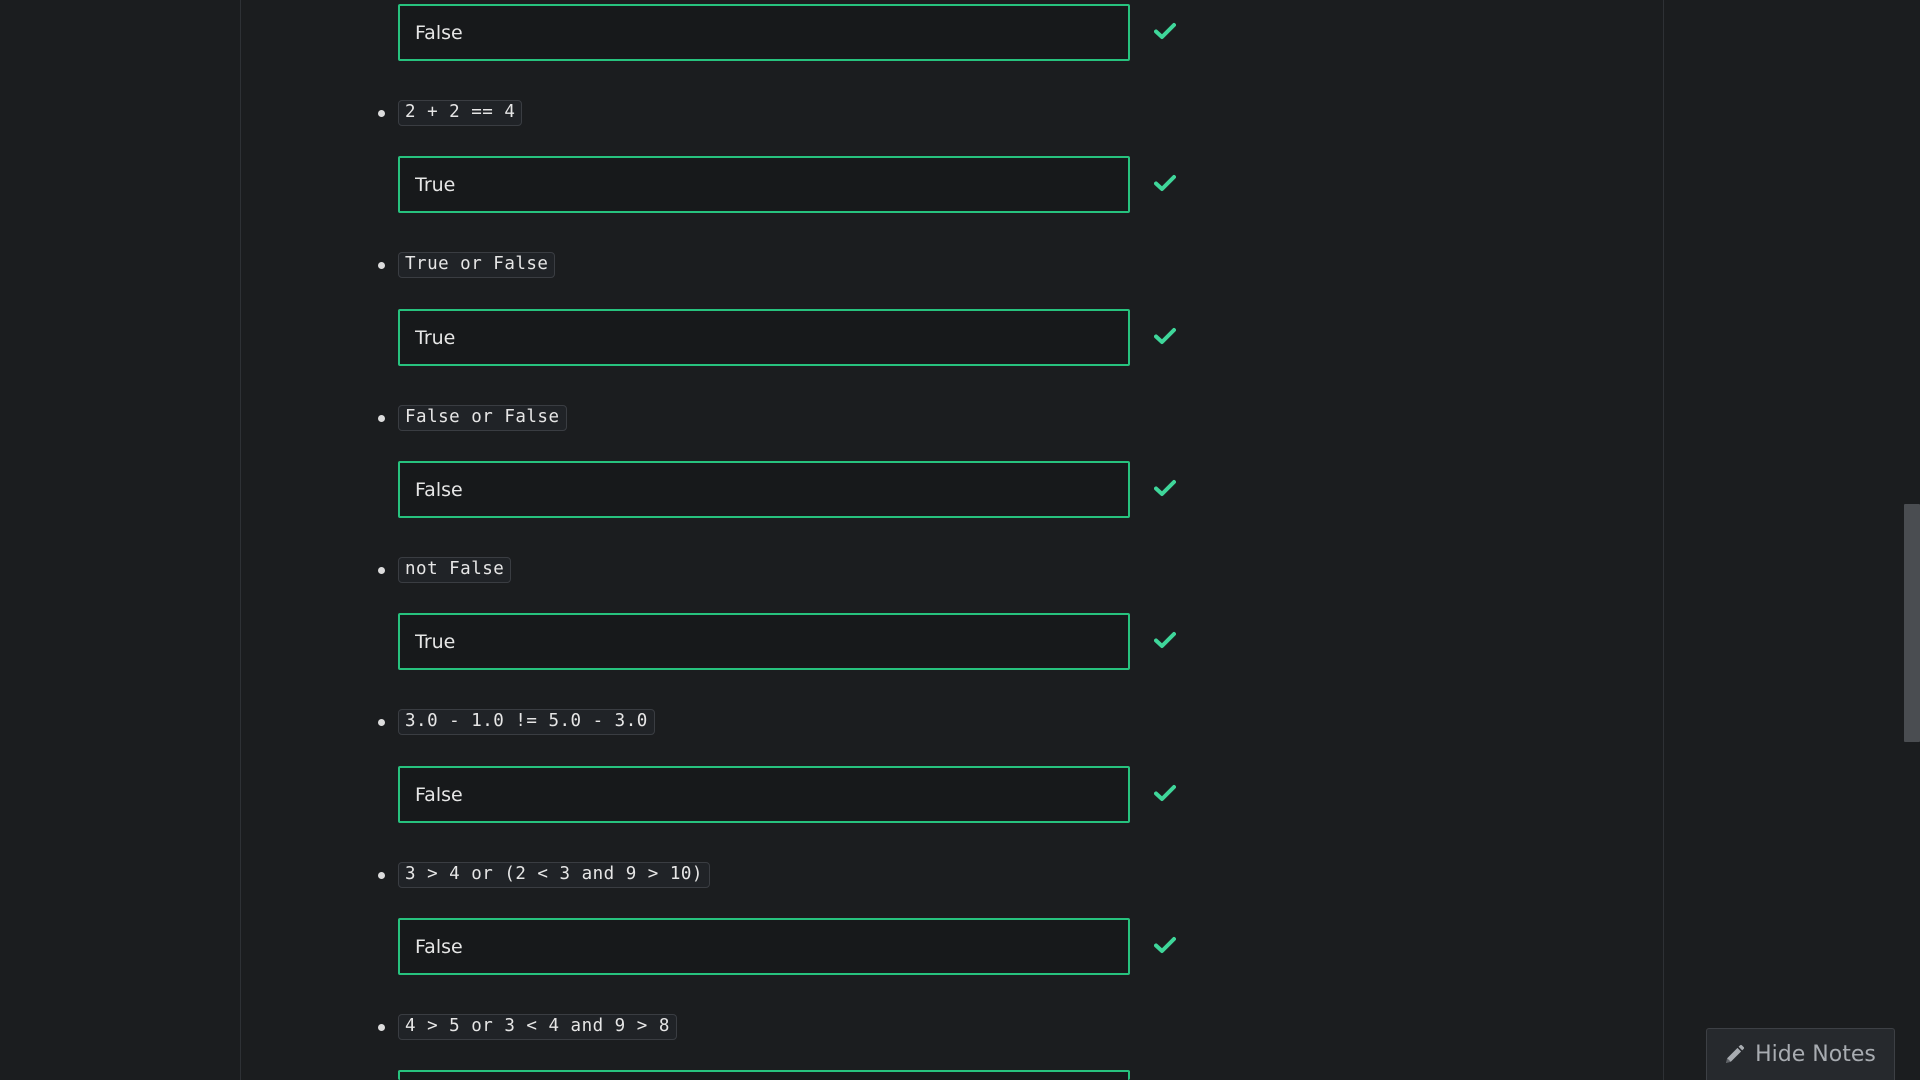 The image size is (1920, 1080). Describe the element at coordinates (1912, 623) in the screenshot. I see `scrollbar-thumb` at that location.